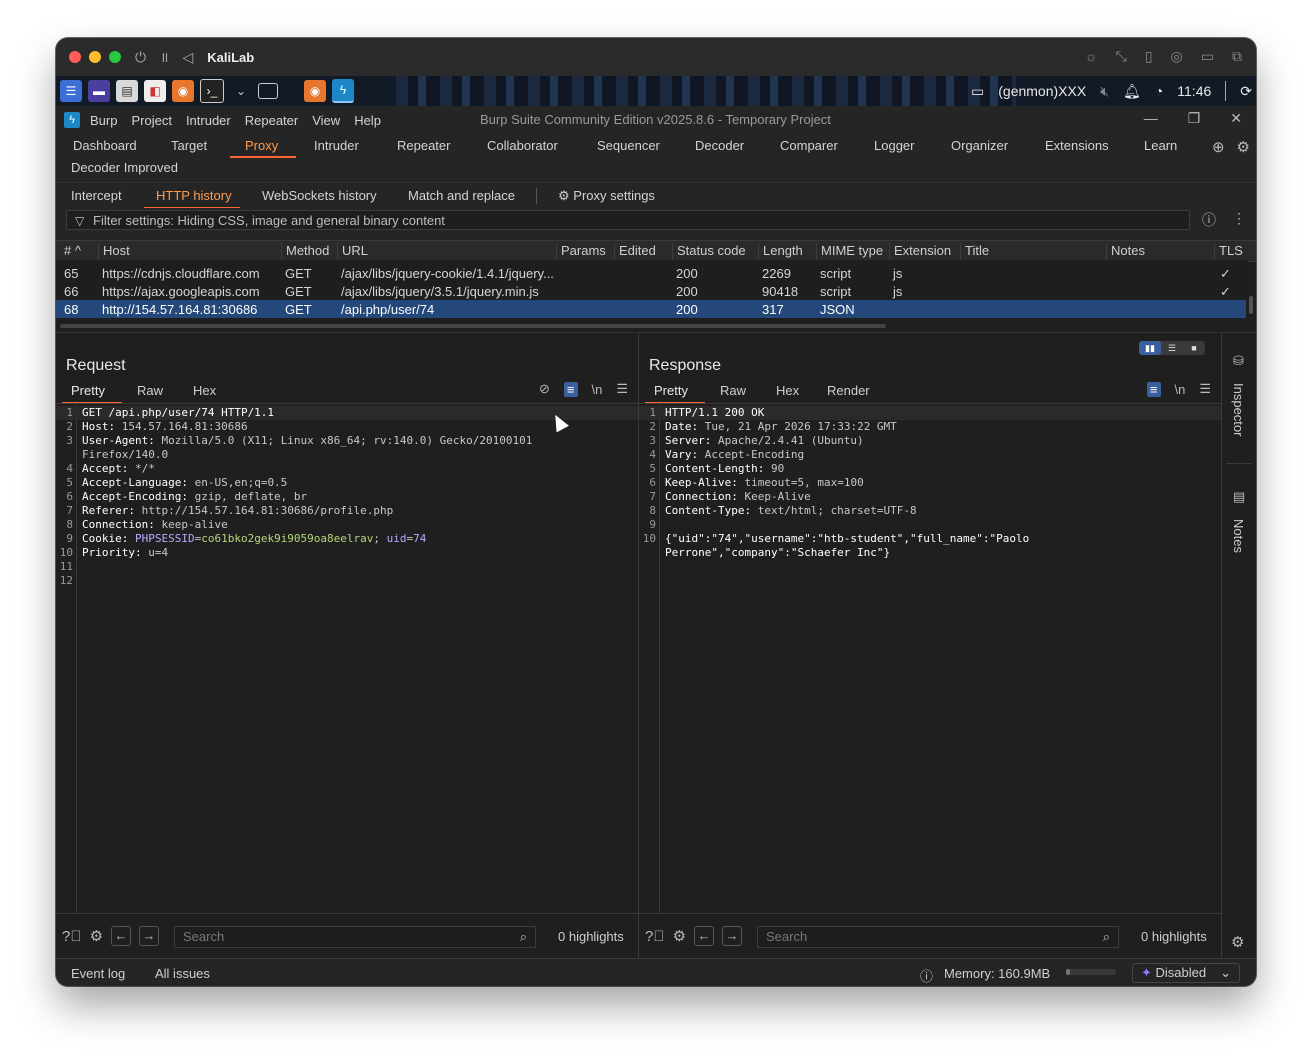 Image resolution: width=1312 pixels, height=1060 pixels. I want to click on subtab-intercept: Intercept, so click(96, 195).